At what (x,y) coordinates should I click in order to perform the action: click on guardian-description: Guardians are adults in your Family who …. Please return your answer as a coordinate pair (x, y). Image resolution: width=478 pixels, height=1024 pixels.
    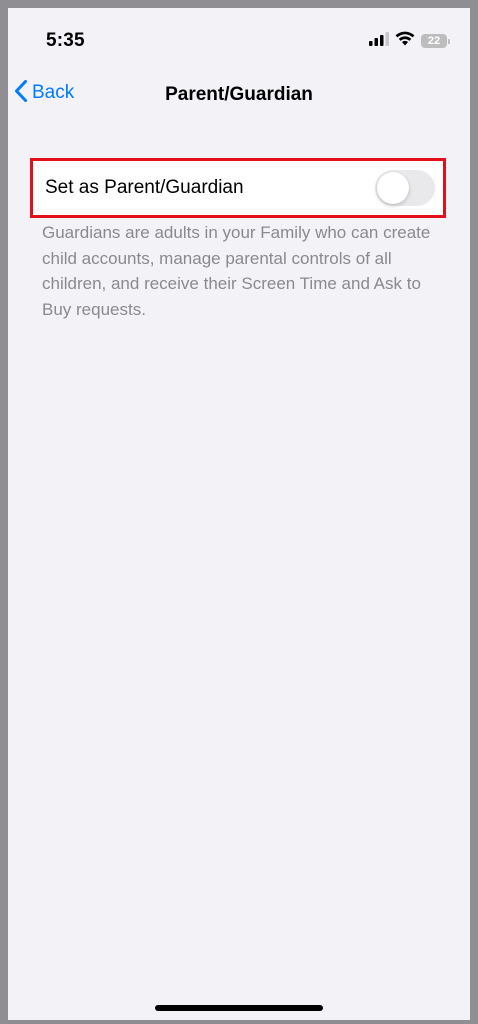
    Looking at the image, I should click on (236, 271).